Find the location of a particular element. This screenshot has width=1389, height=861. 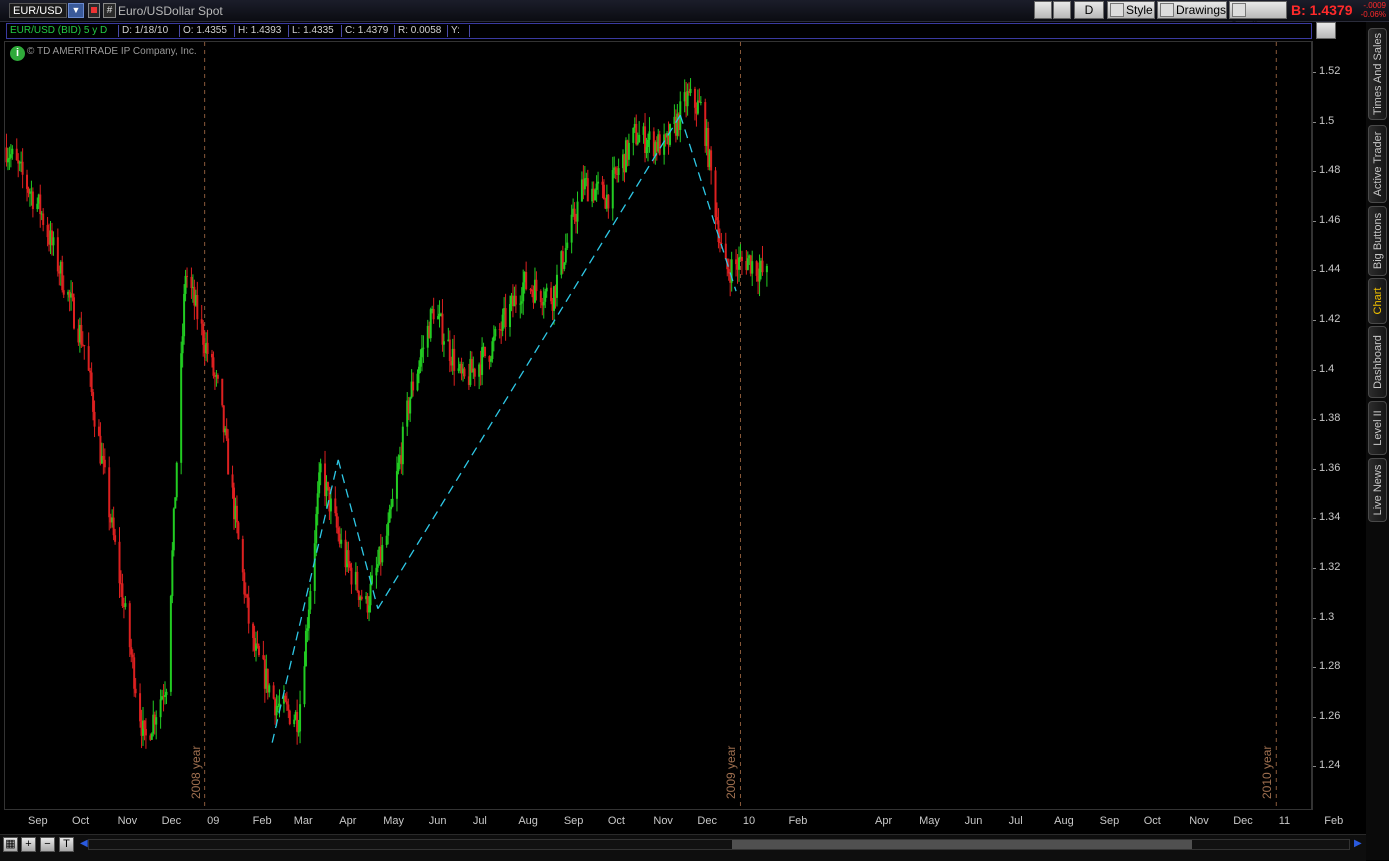

time-tick-label: Jun is located at coordinates (973, 821).